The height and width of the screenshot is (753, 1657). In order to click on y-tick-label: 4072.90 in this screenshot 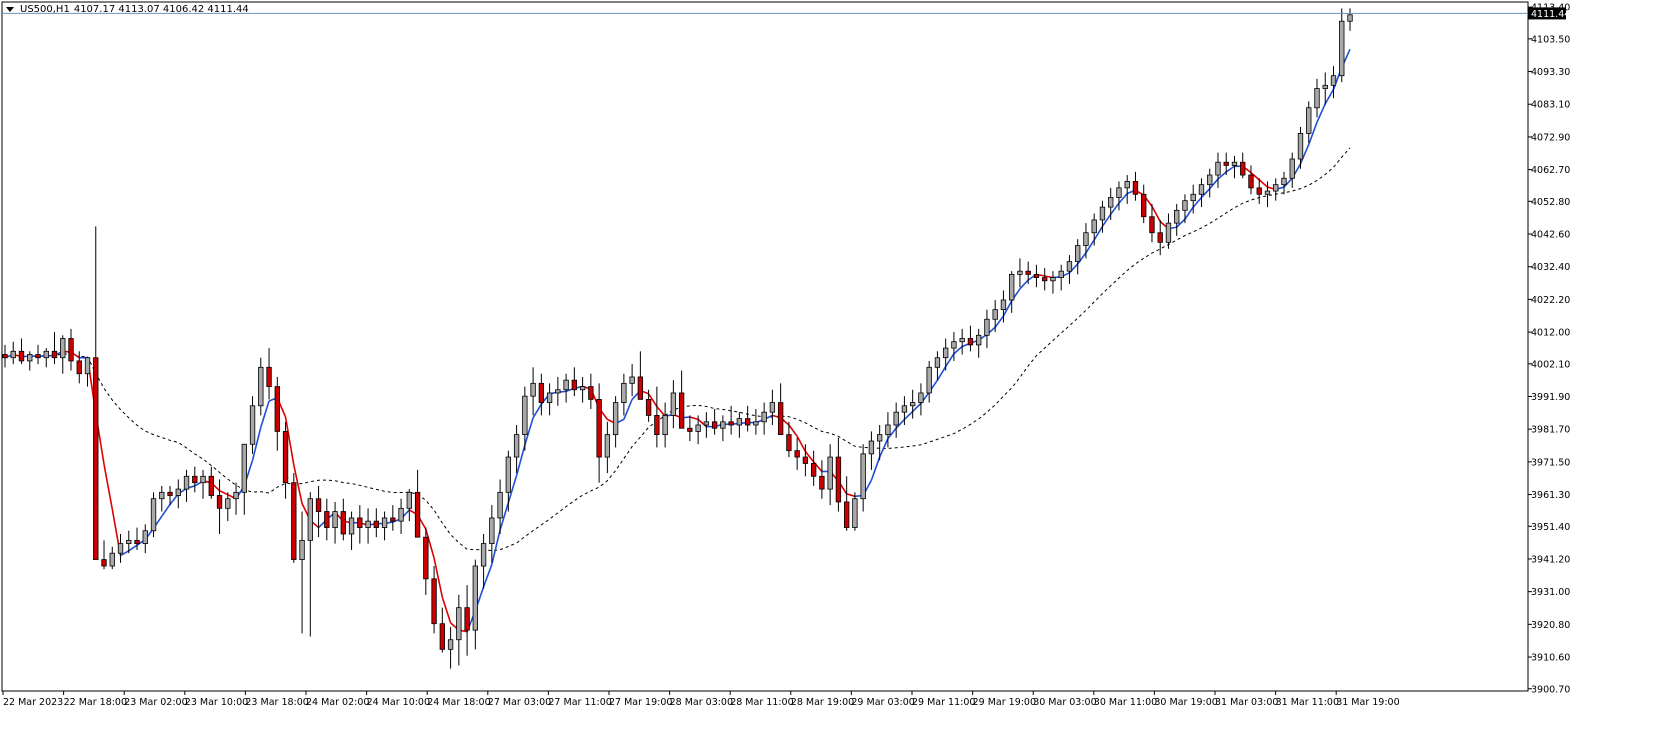, I will do `click(1550, 137)`.